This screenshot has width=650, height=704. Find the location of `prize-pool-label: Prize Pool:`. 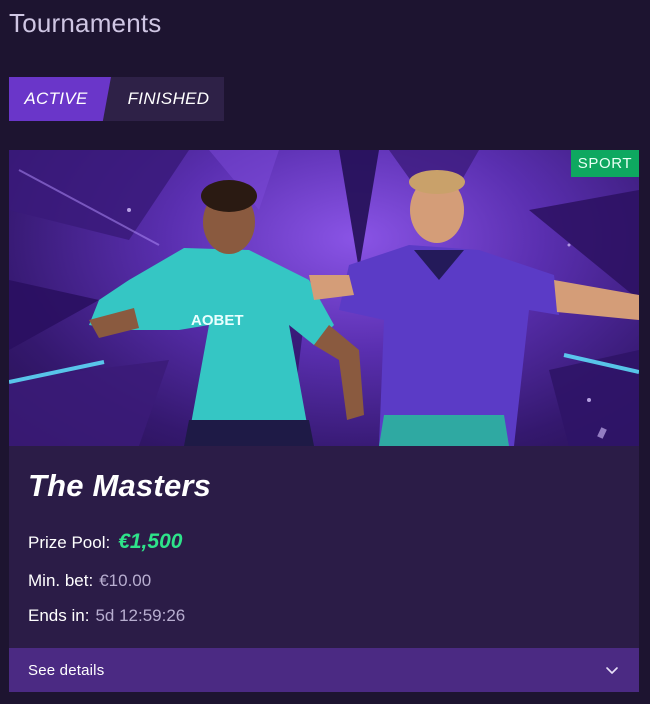

prize-pool-label: Prize Pool: is located at coordinates (69, 542).